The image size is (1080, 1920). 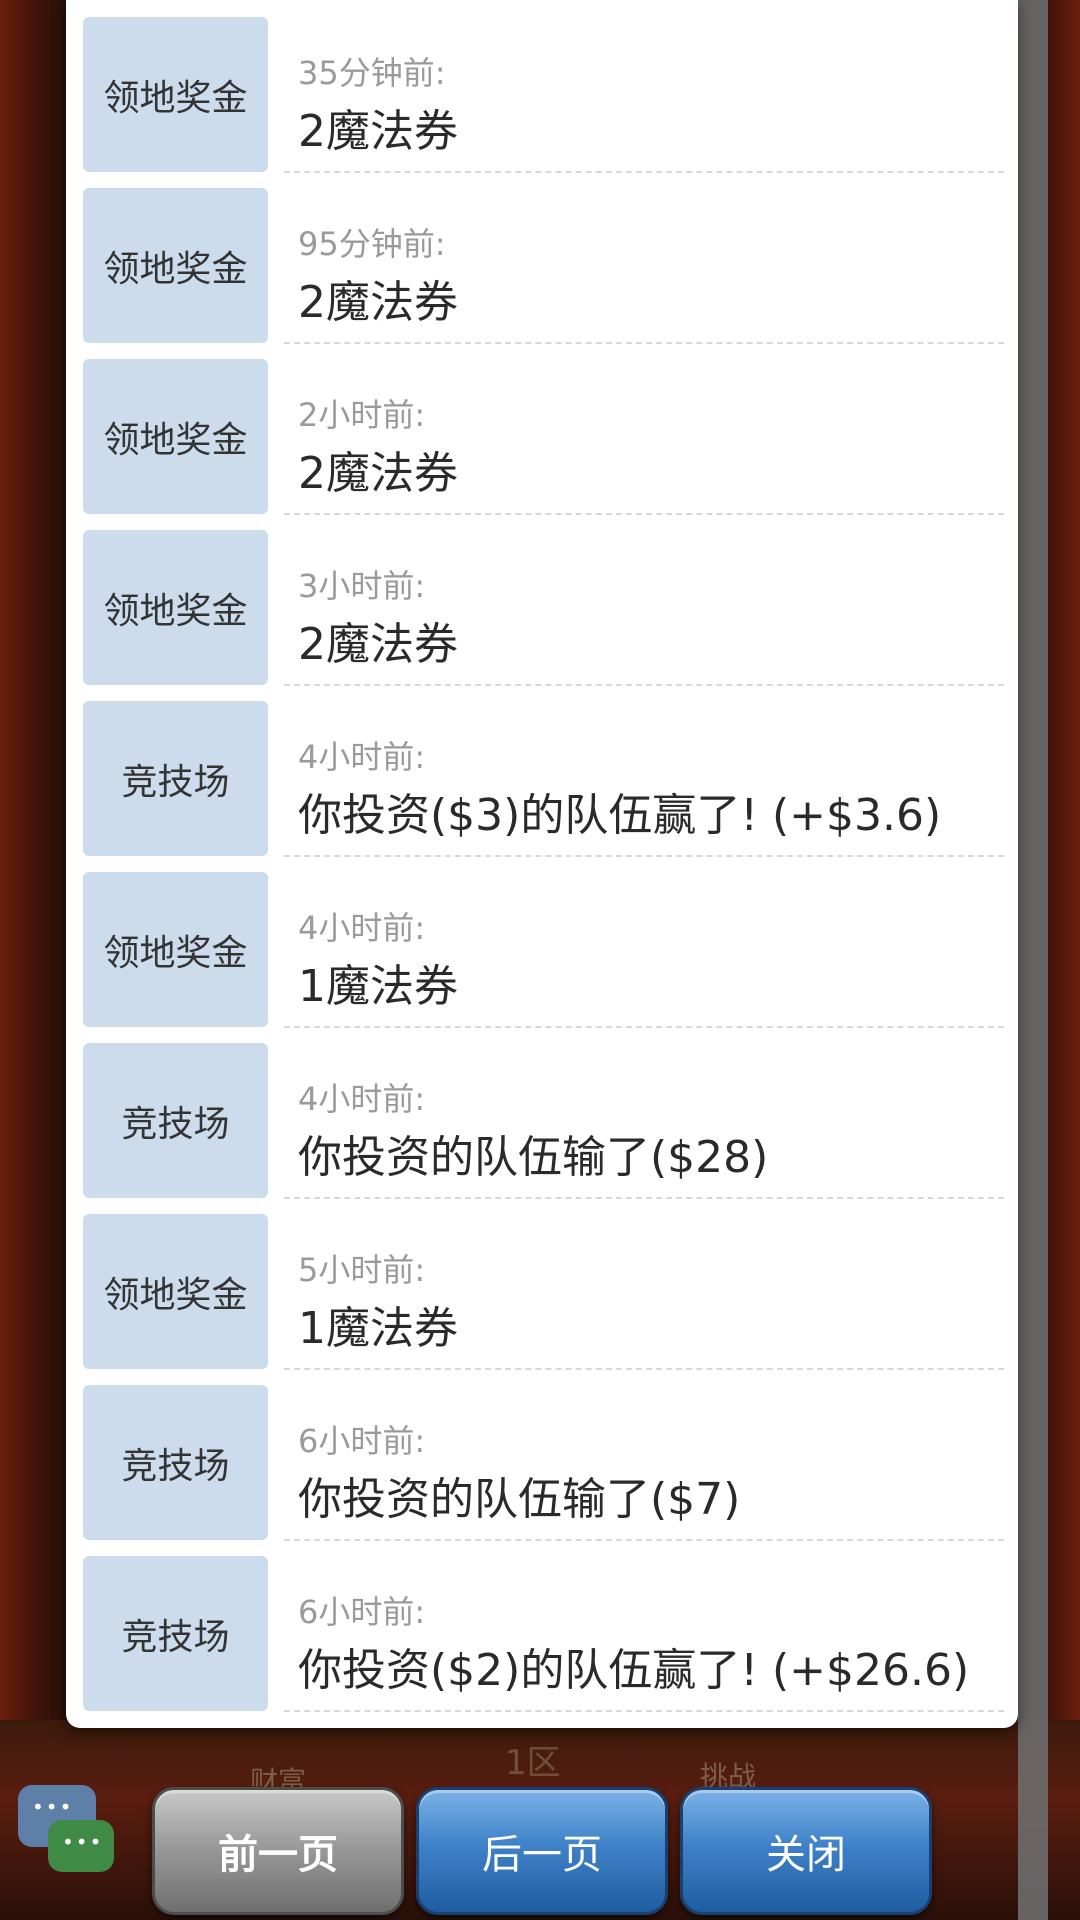 What do you see at coordinates (806, 1851) in the screenshot?
I see `close-button: 关闭` at bounding box center [806, 1851].